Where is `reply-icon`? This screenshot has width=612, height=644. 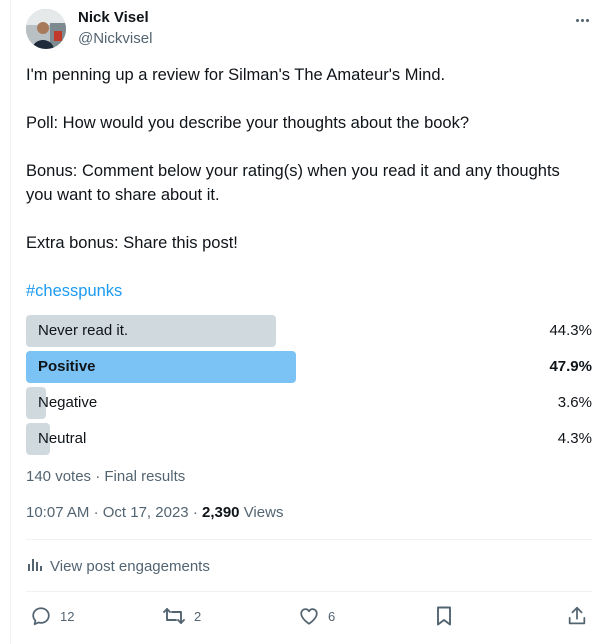 reply-icon is located at coordinates (41, 616).